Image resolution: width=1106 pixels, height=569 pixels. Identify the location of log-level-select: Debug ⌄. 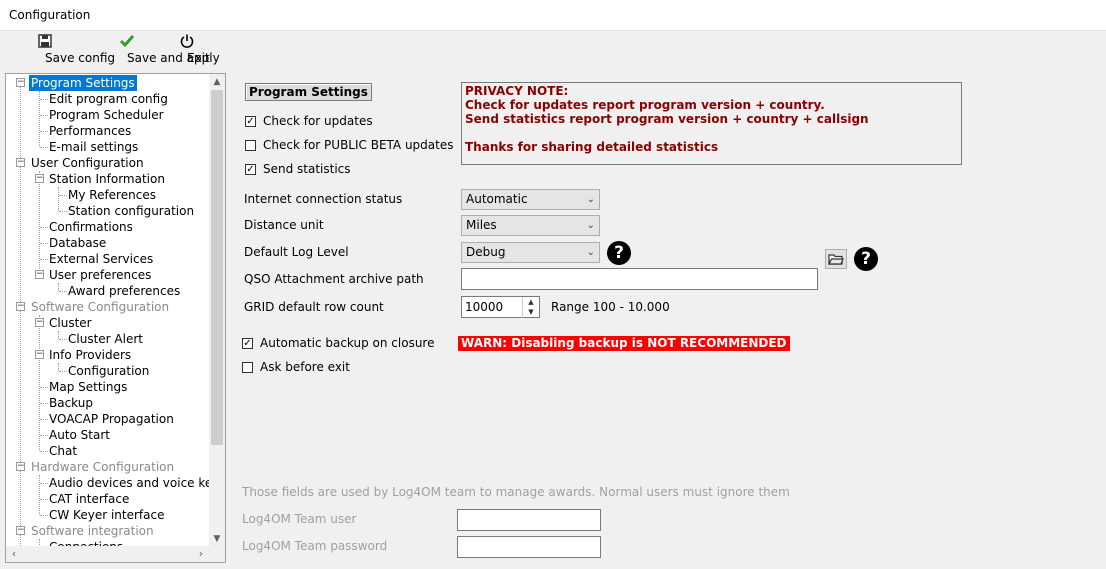
(530, 252).